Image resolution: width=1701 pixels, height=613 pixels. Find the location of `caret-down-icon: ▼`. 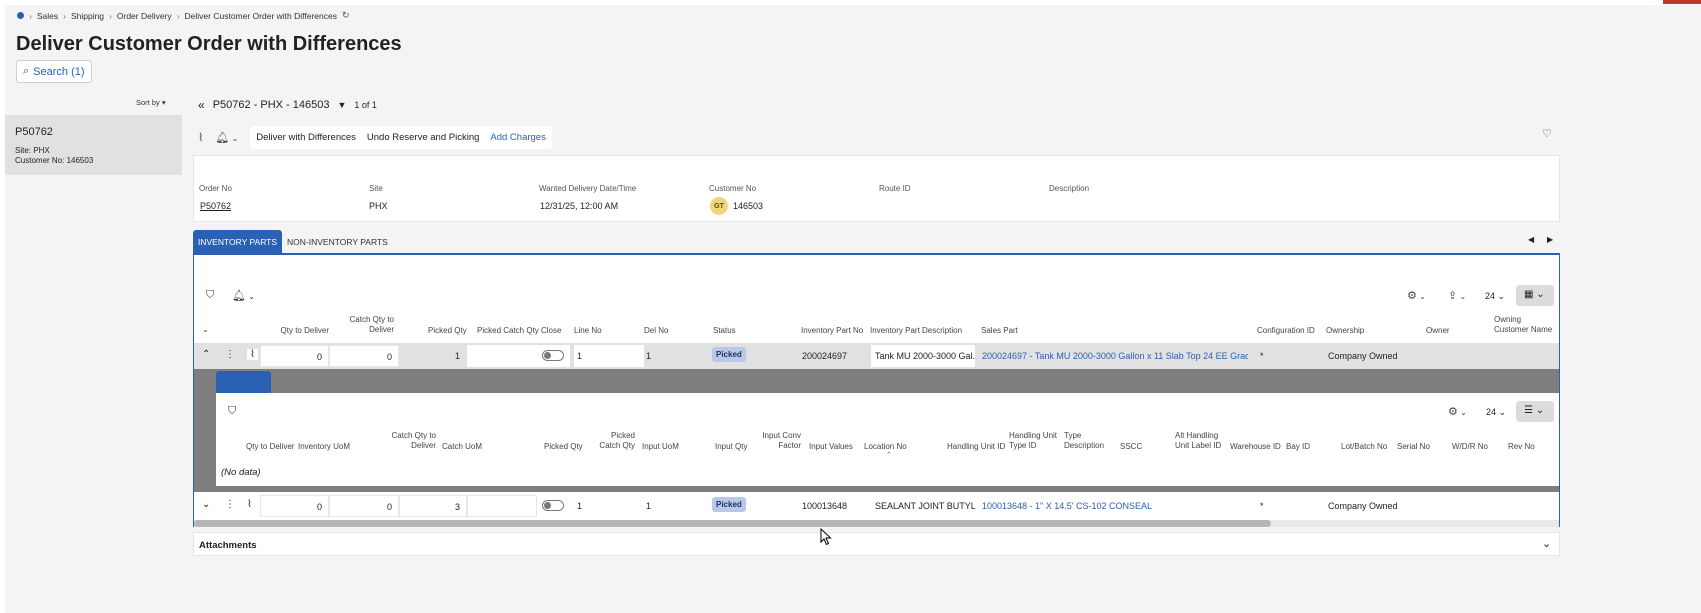

caret-down-icon: ▼ is located at coordinates (342, 105).